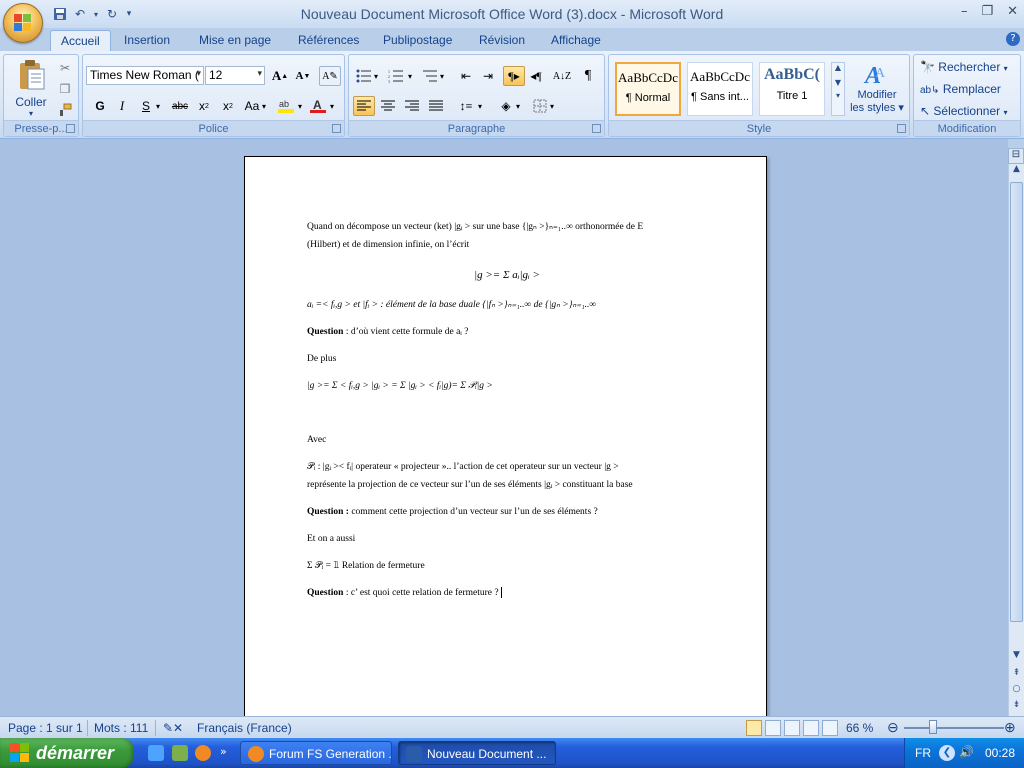  What do you see at coordinates (180, 753) in the screenshot?
I see `quicklaunch-app-icon` at bounding box center [180, 753].